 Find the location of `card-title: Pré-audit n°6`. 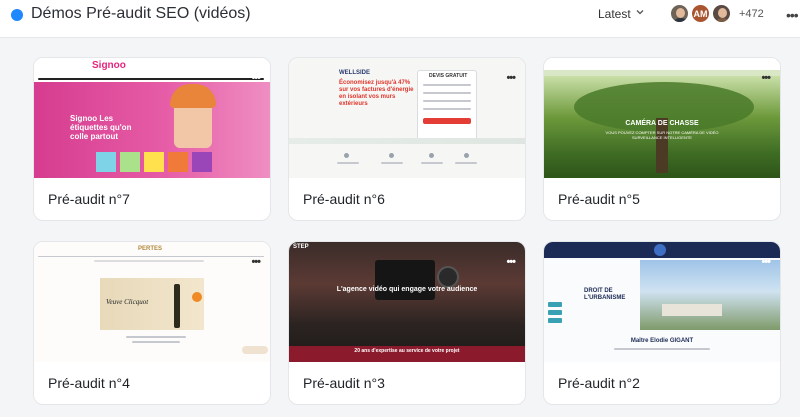

card-title: Pré-audit n°6 is located at coordinates (344, 199).